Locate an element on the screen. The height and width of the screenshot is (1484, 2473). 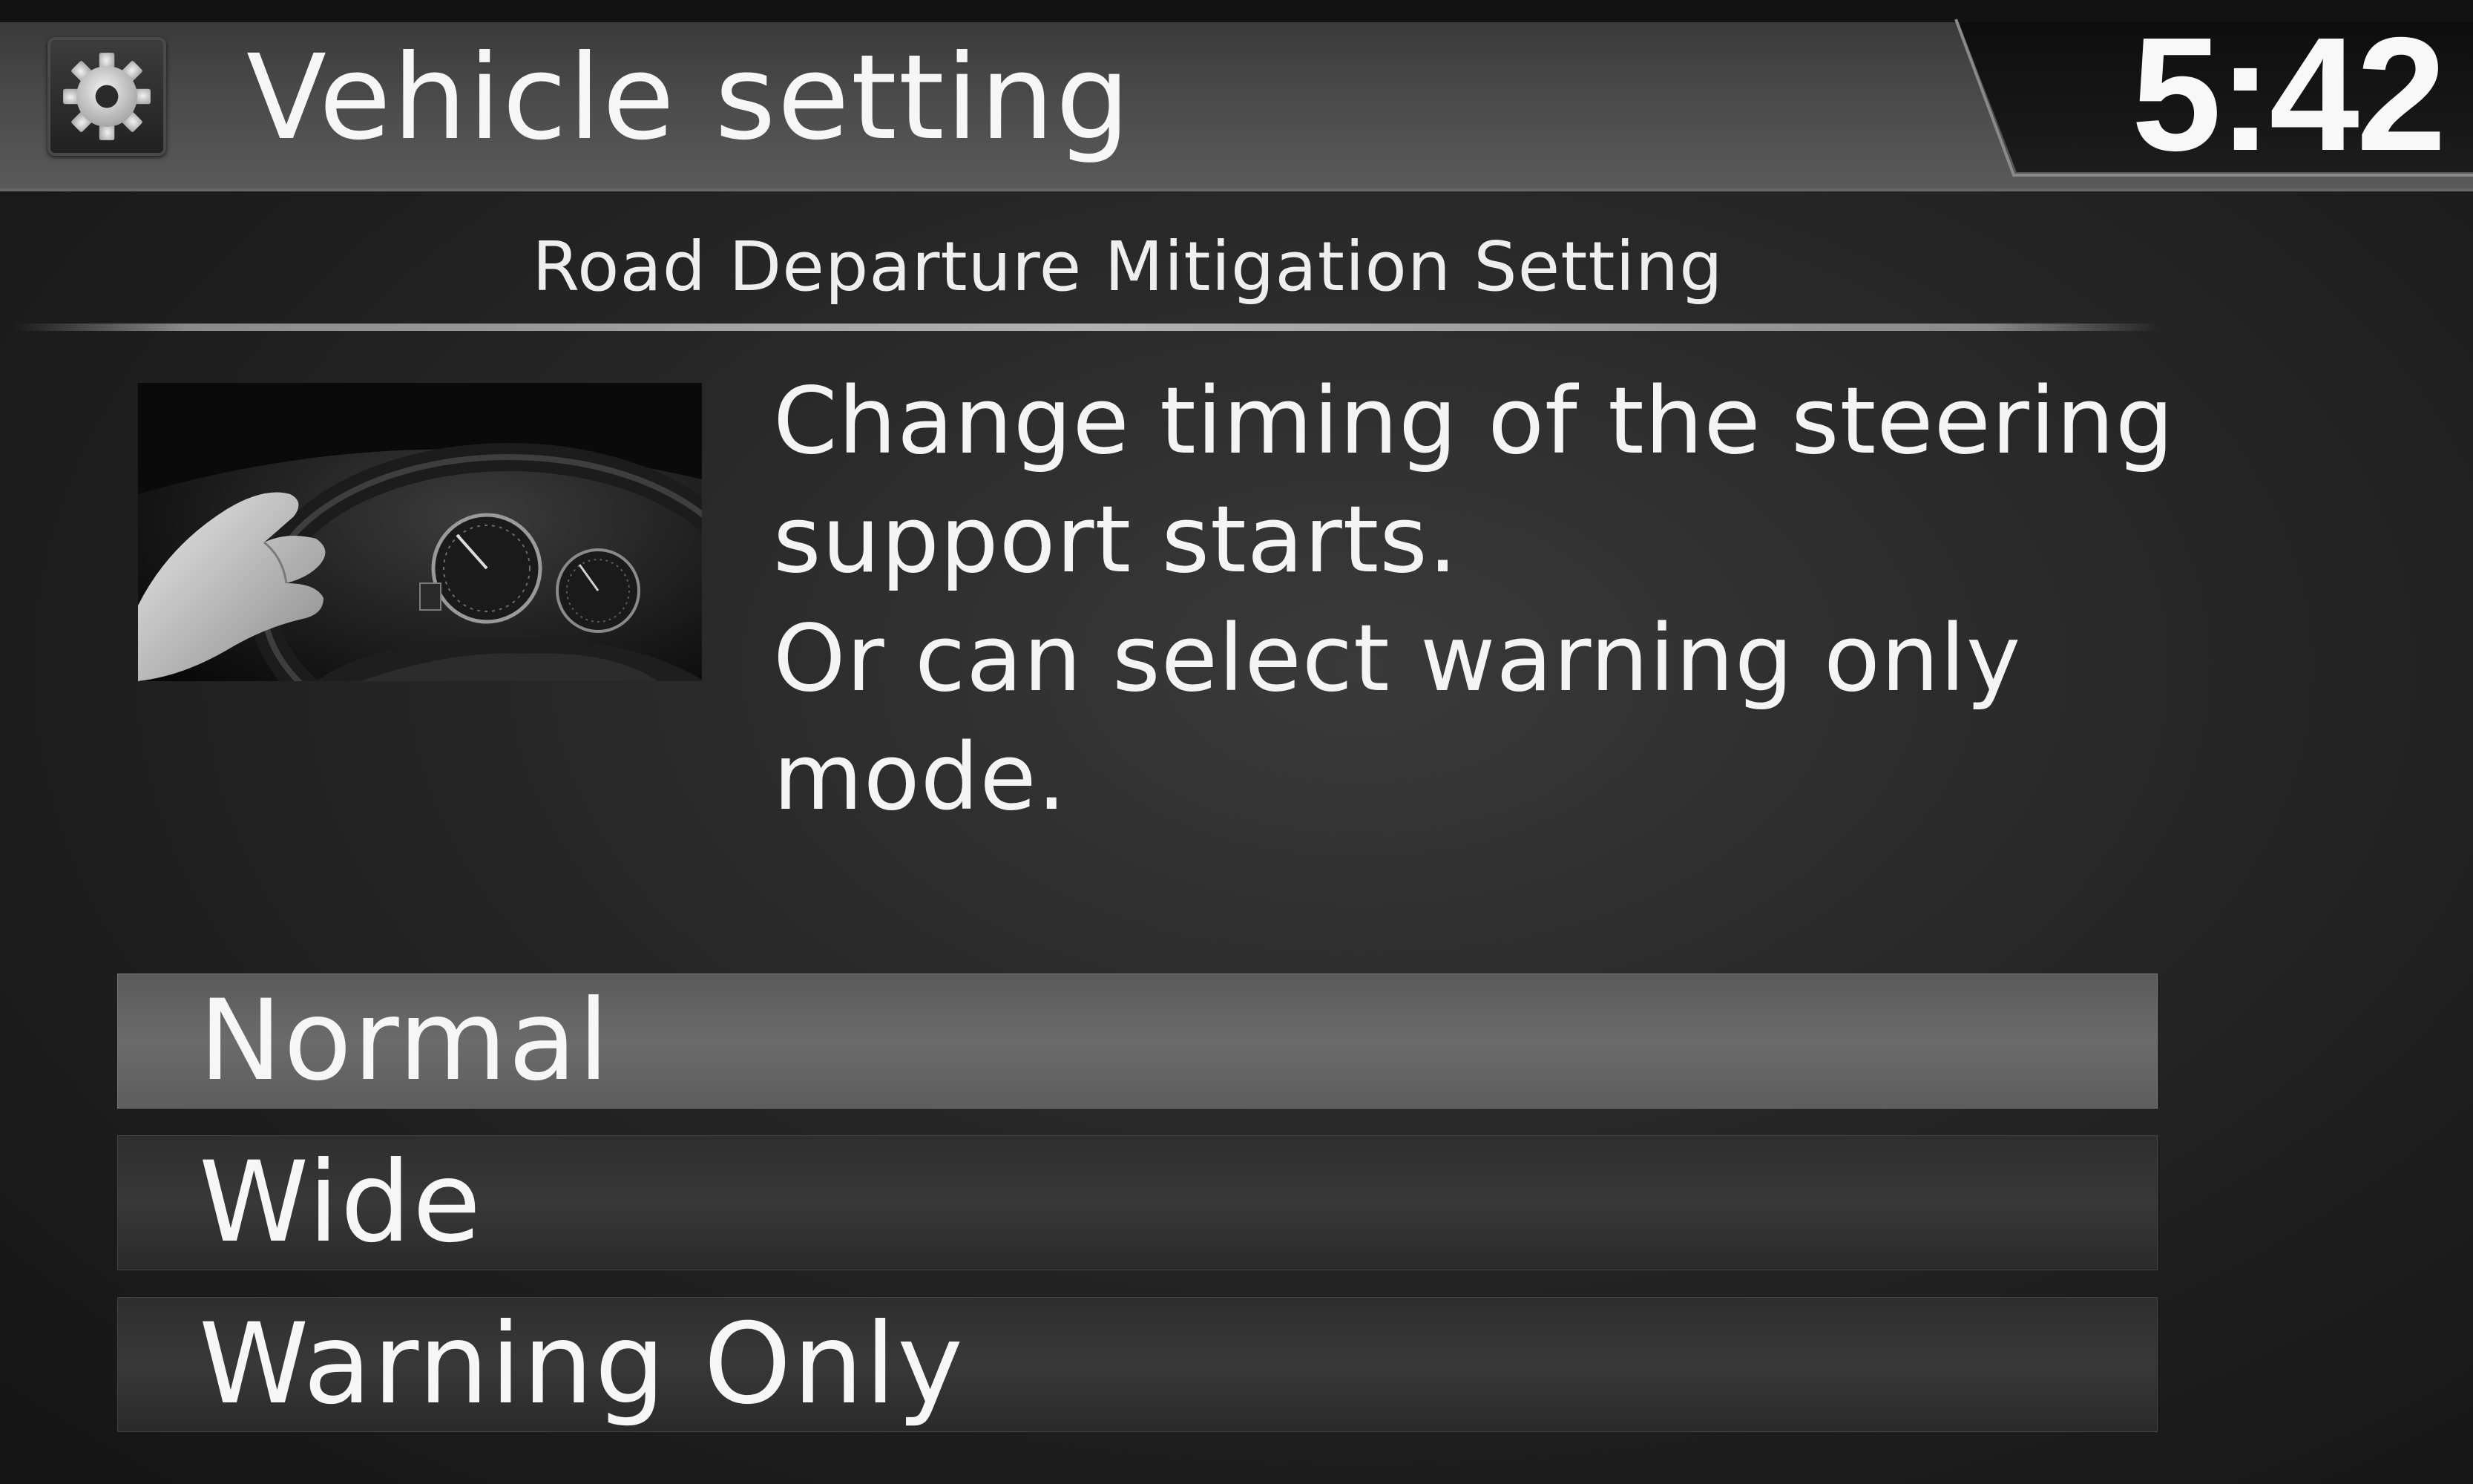
option-normal: Normal is located at coordinates (1138, 1041).